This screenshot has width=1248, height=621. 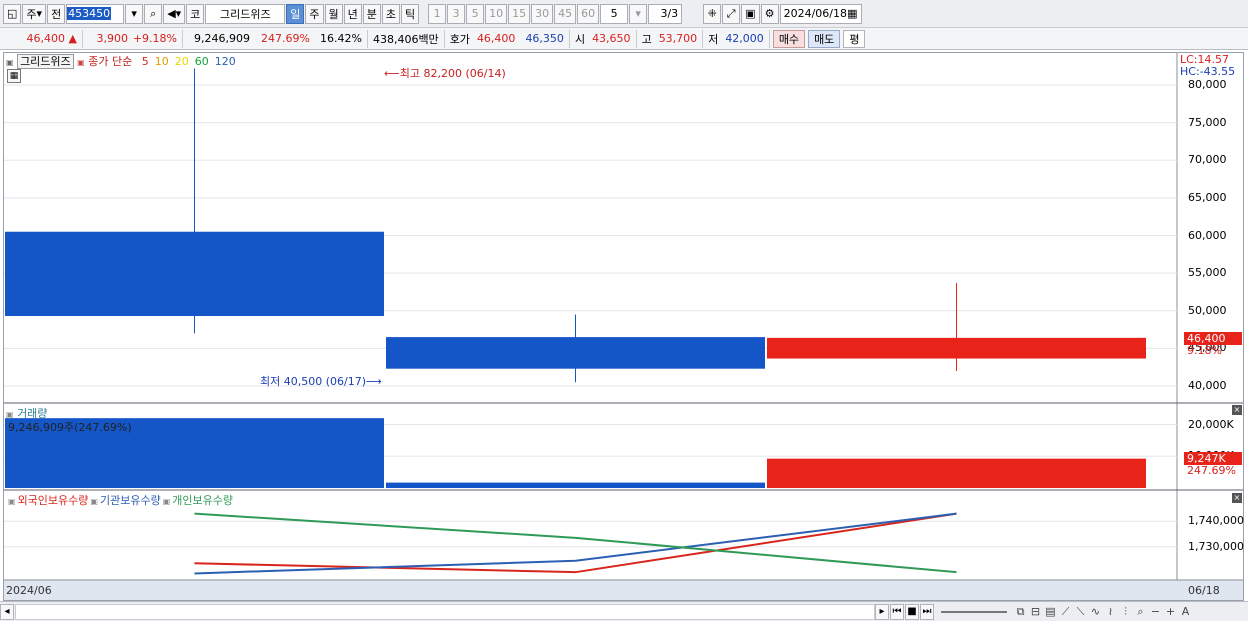 I want to click on code-dropdown-icon: ▾, so click(x=134, y=13).